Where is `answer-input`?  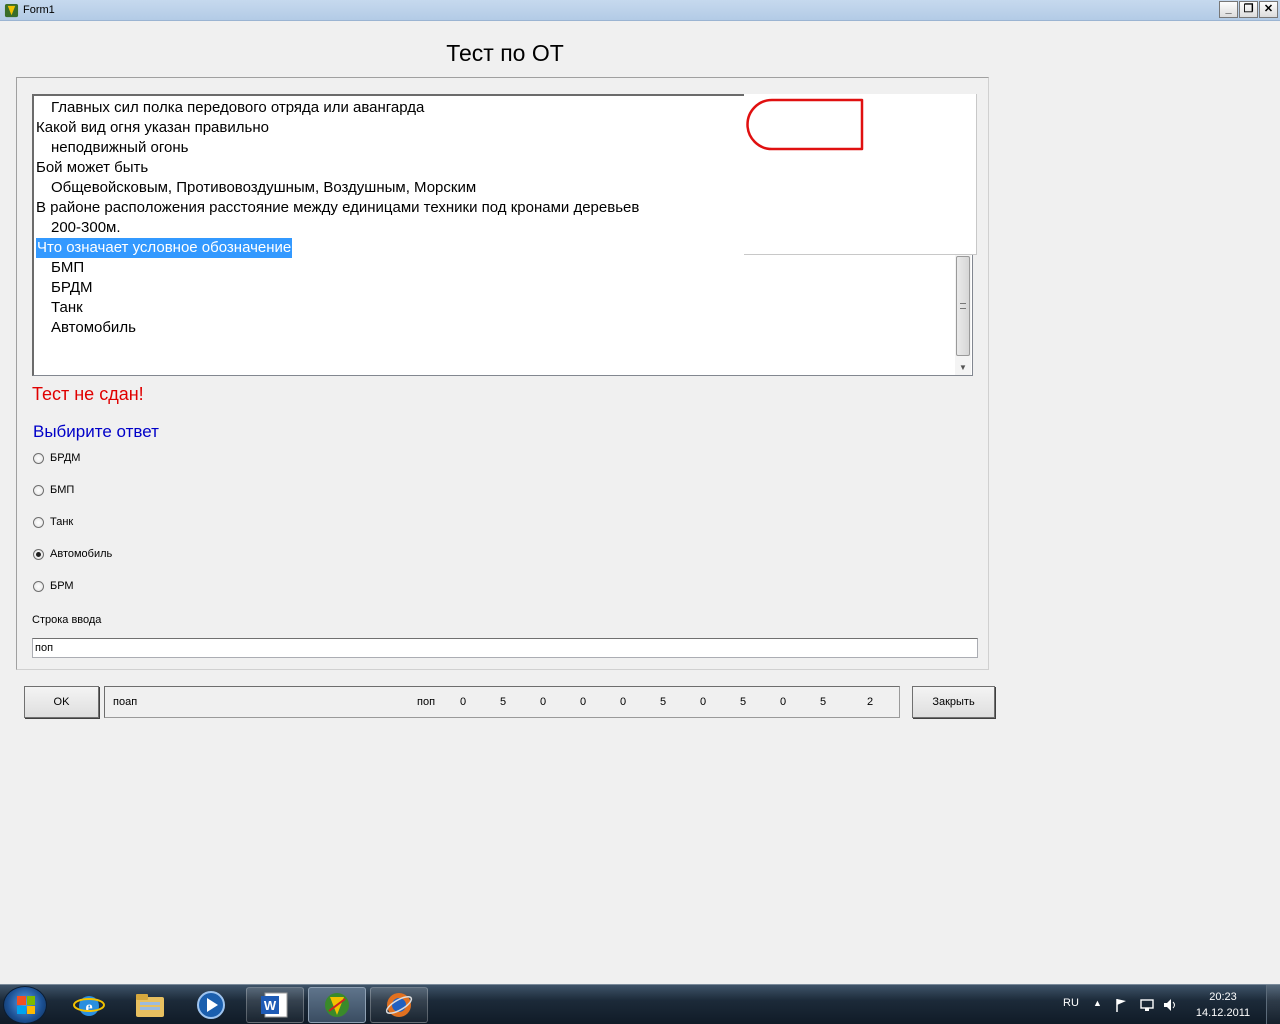
answer-input is located at coordinates (505, 648).